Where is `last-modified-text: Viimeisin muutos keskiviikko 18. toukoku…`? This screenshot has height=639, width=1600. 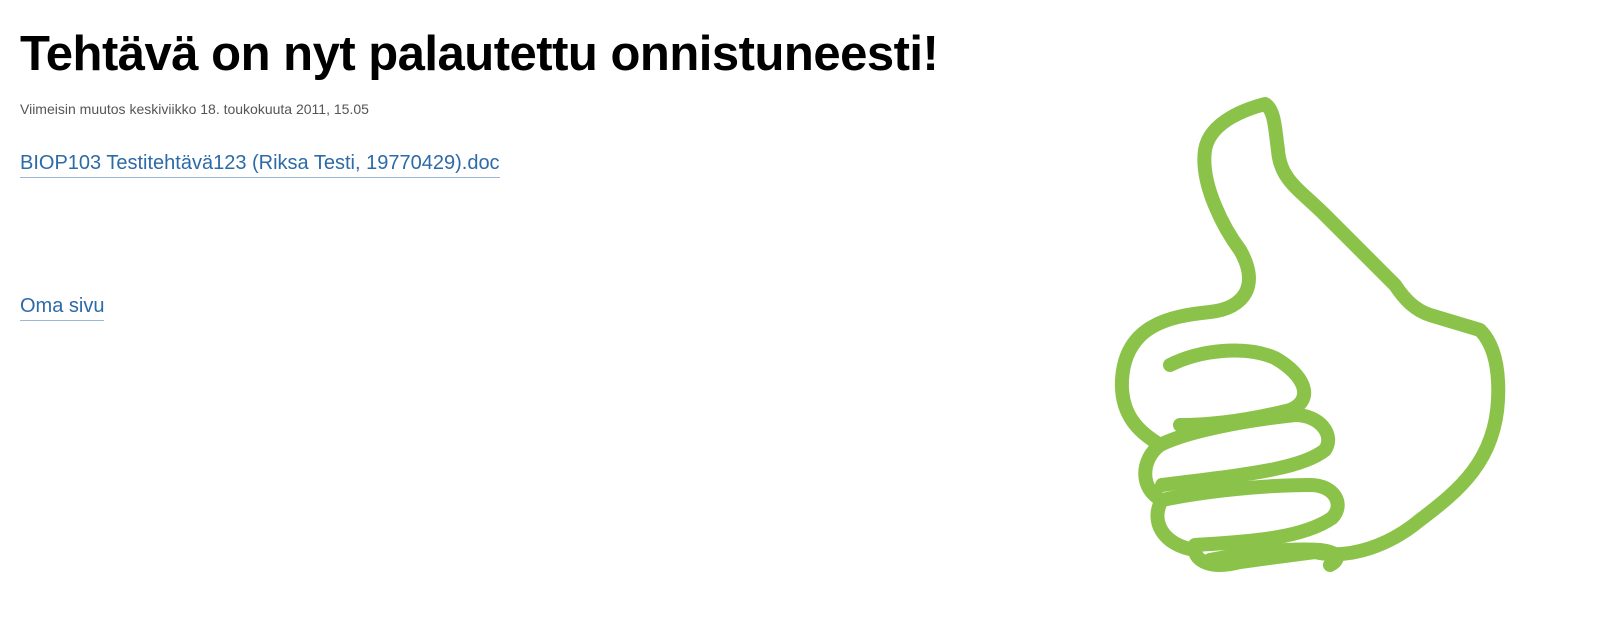
last-modified-text: Viimeisin muutos keskiviikko 18. toukoku… is located at coordinates (194, 109).